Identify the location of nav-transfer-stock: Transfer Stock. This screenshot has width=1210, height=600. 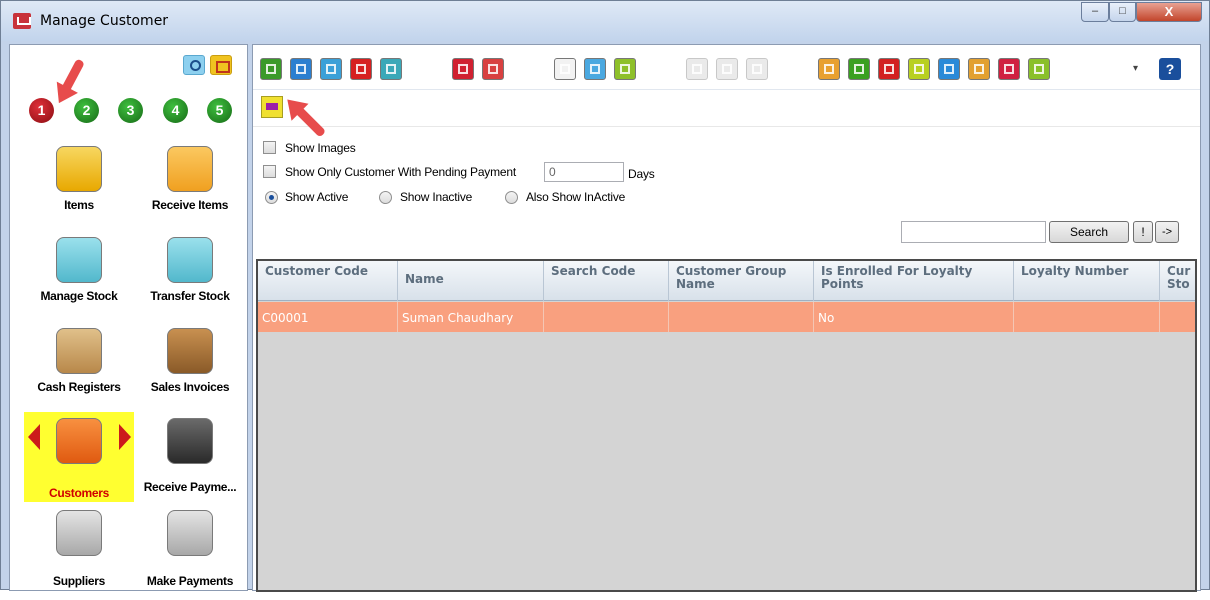
(190, 282).